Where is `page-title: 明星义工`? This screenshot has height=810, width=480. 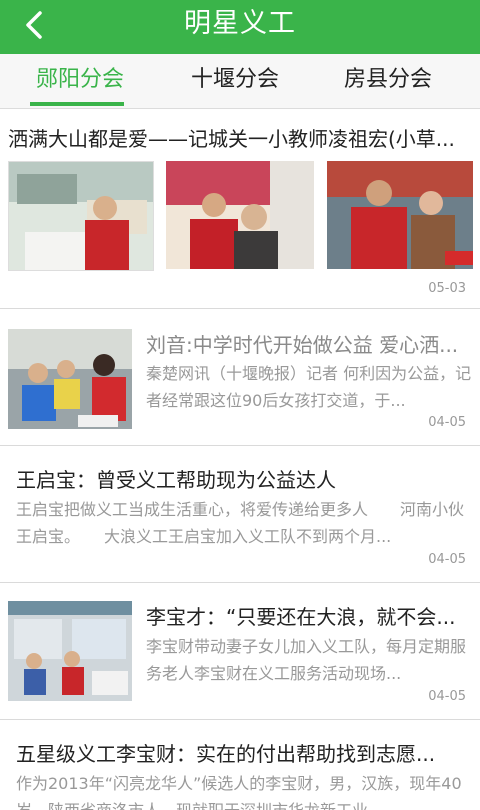 page-title: 明星义工 is located at coordinates (240, 23).